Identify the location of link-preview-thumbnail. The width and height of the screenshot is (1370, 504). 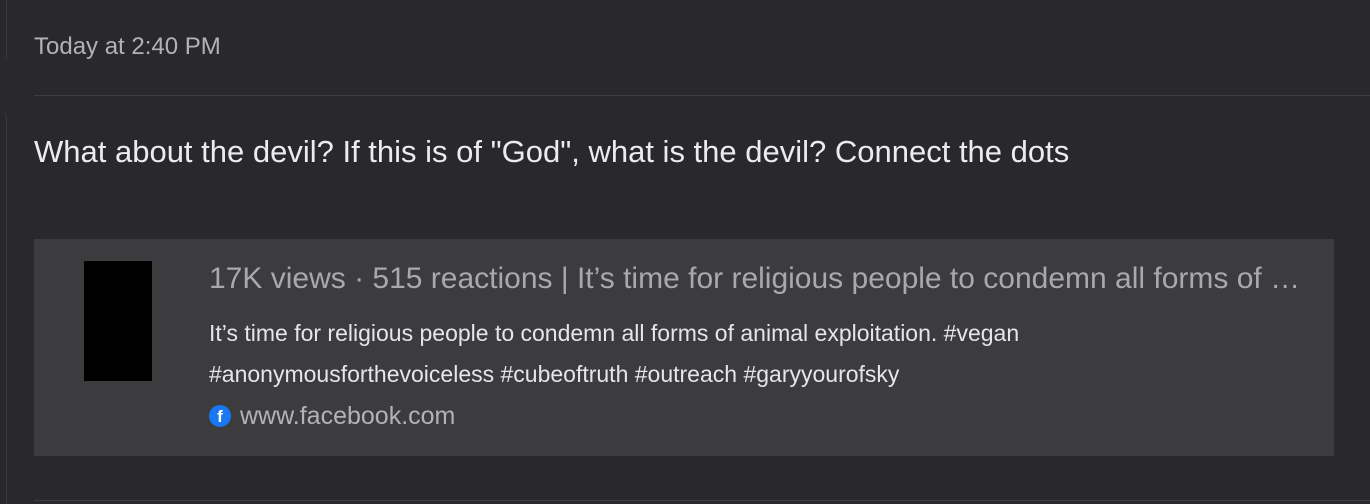
(118, 321).